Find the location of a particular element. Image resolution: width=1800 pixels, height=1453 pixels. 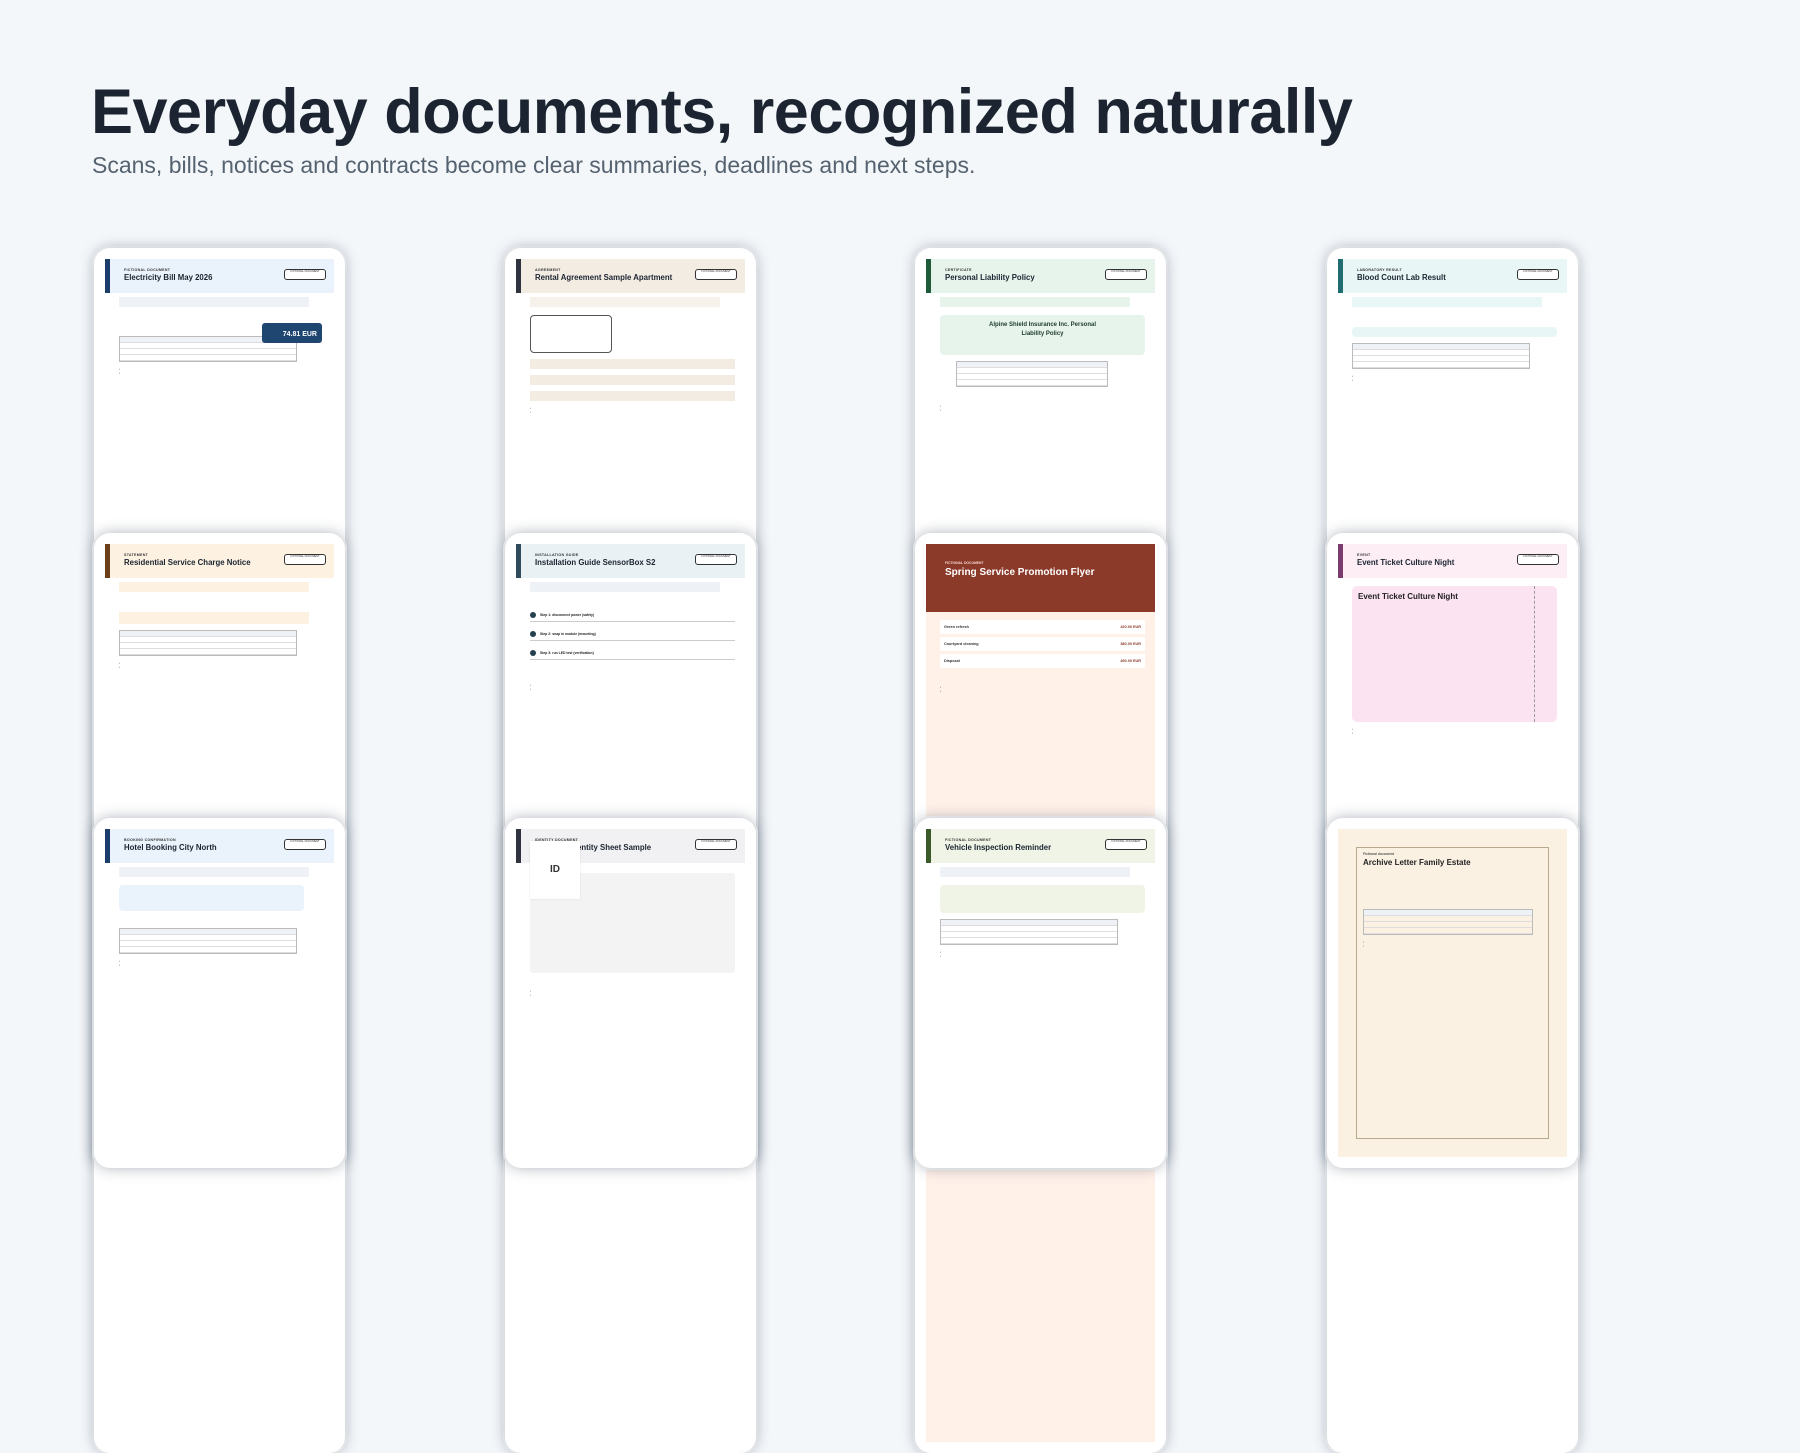

offer-item: Green refresh 420.00 EUR is located at coordinates (1042, 627).